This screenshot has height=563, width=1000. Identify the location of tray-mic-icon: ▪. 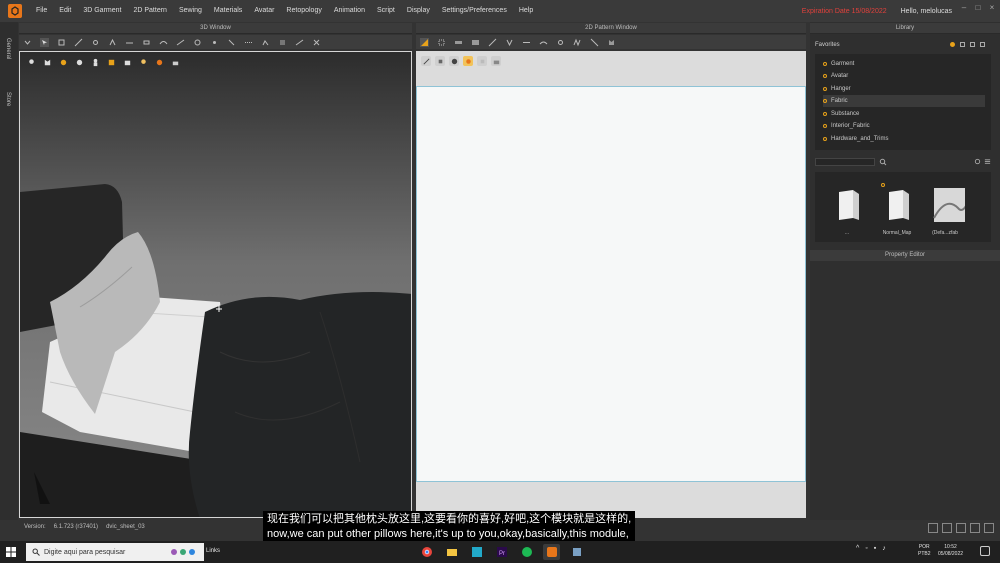
(875, 548).